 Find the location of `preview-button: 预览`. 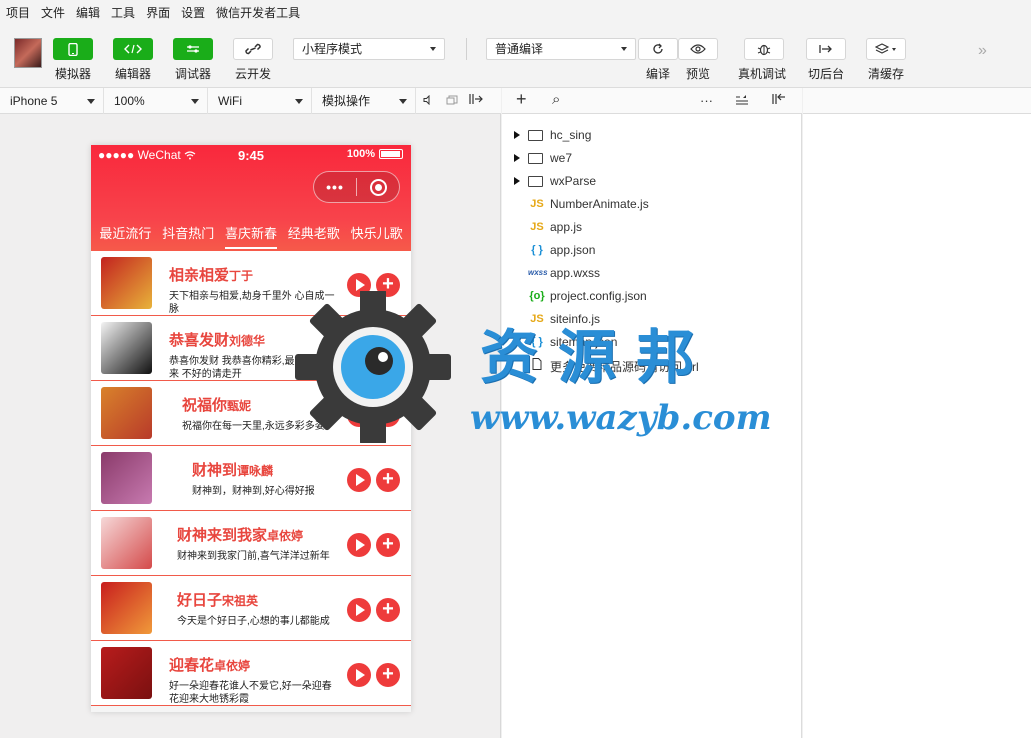

preview-button: 预览 is located at coordinates (698, 60).